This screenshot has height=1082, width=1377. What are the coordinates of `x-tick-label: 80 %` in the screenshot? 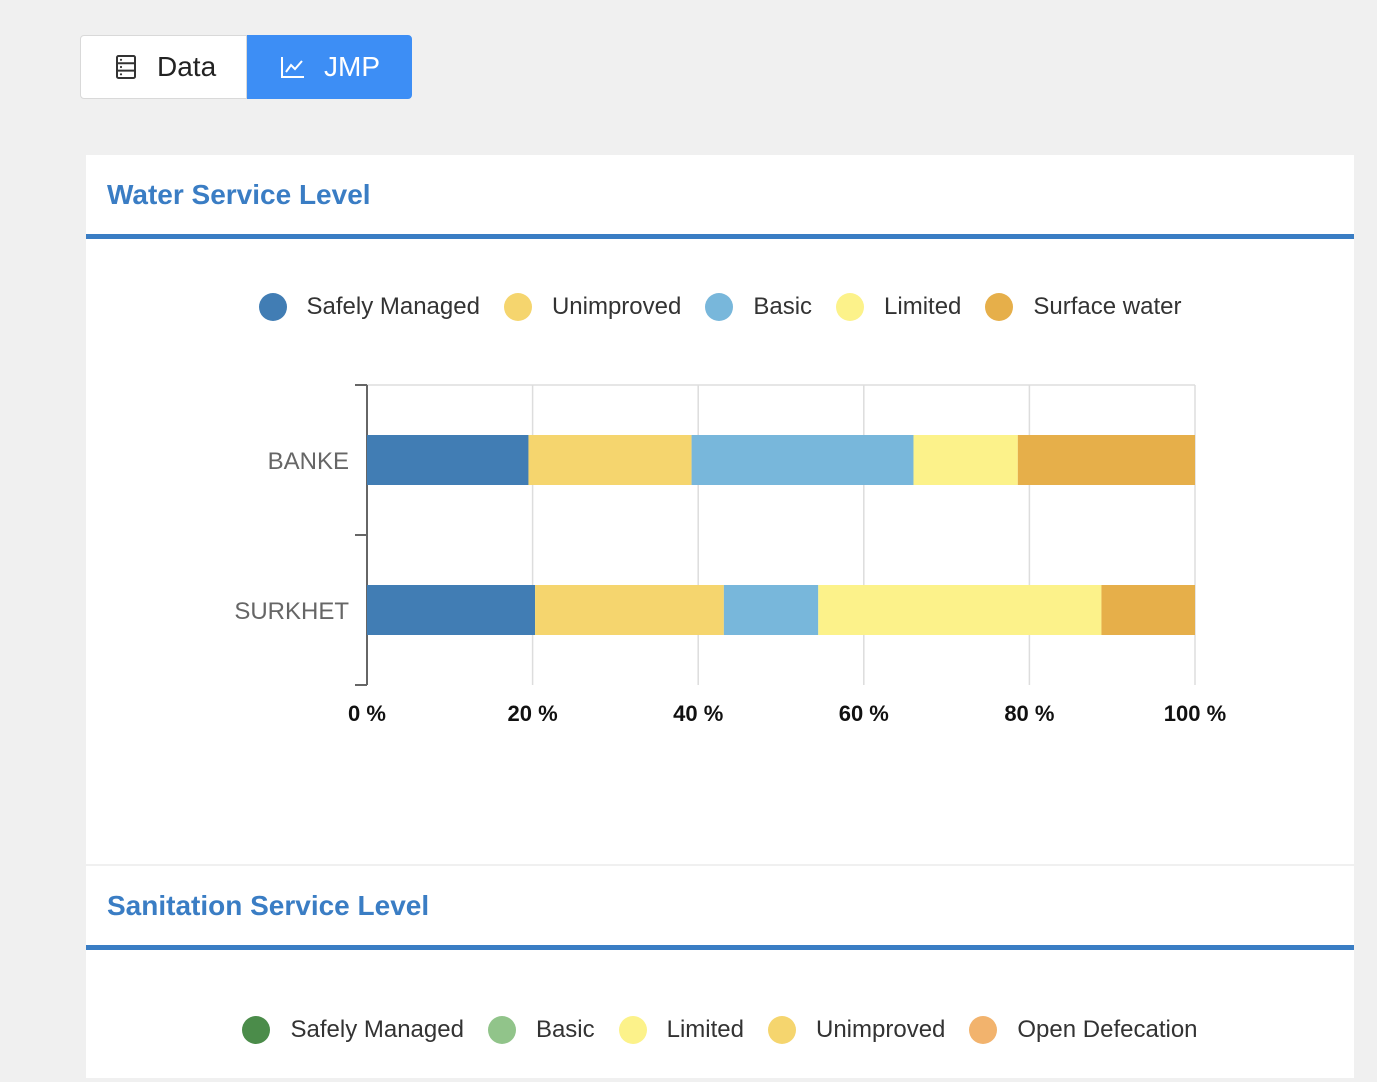 It's located at (1029, 713).